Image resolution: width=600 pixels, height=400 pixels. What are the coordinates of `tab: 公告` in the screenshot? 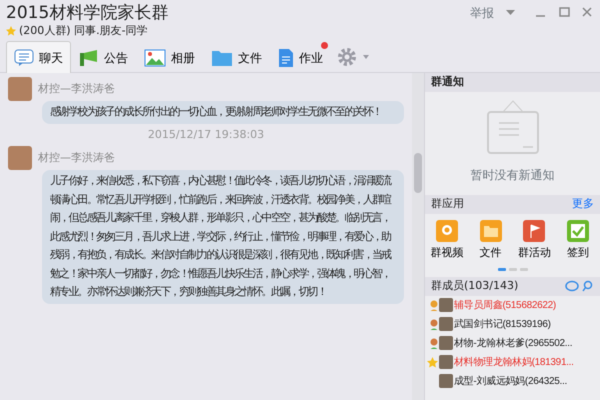 It's located at (103, 57).